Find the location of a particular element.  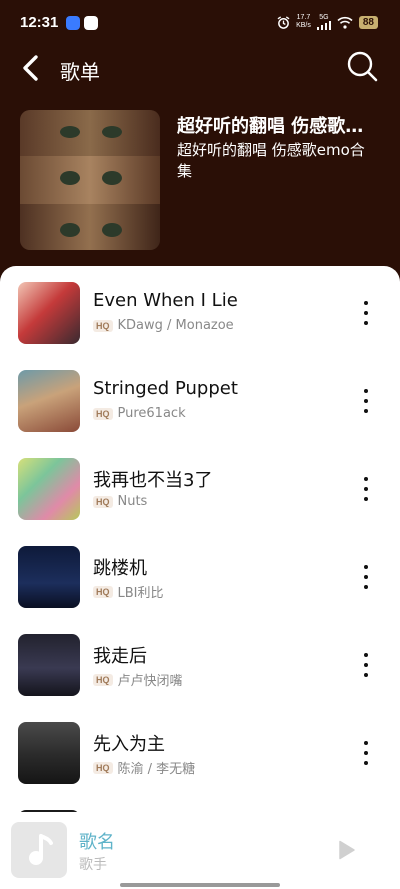

back-arrow-icon is located at coordinates (30, 68).